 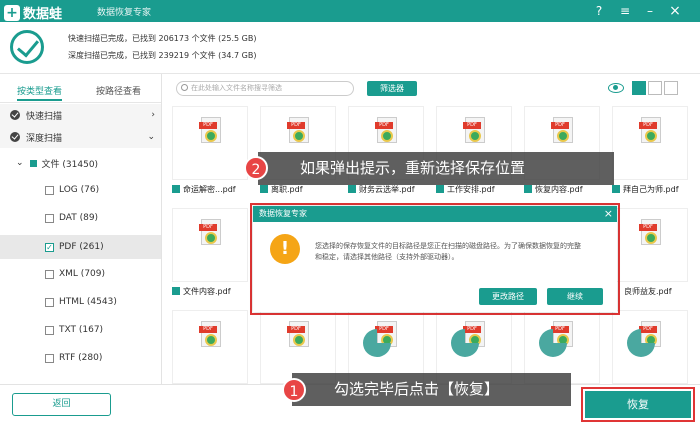 I want to click on file-label: 命运解密...pdf, so click(x=204, y=189).